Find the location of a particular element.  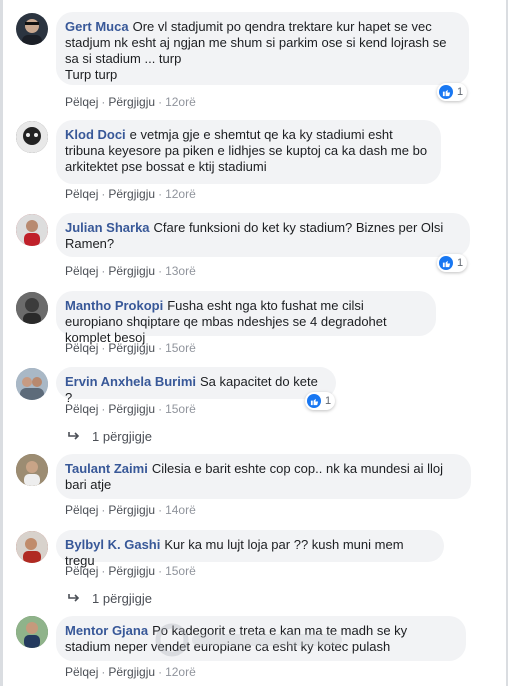

timestamp: 14orë is located at coordinates (180, 510).